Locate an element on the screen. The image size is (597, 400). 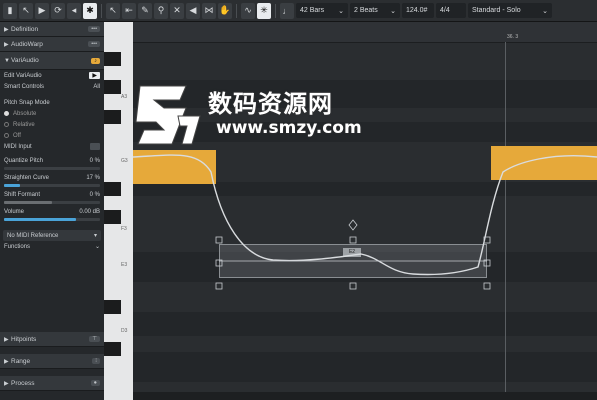
section-label: VariAudio is located at coordinates (25, 60).